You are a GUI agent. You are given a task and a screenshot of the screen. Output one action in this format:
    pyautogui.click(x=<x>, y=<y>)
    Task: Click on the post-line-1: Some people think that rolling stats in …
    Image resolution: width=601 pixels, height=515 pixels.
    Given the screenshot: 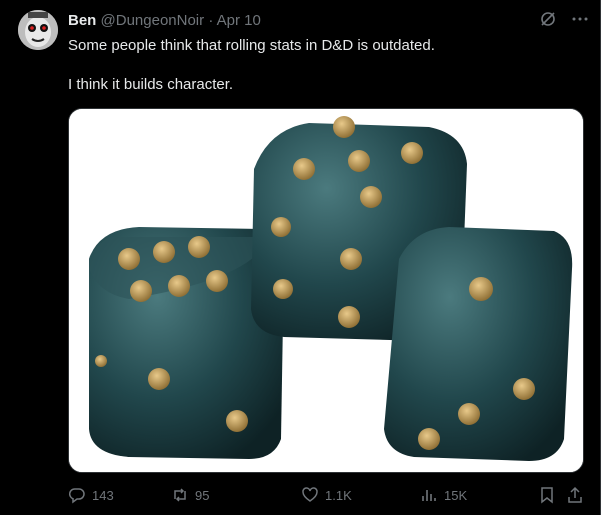 What is the action you would take?
    pyautogui.click(x=251, y=45)
    